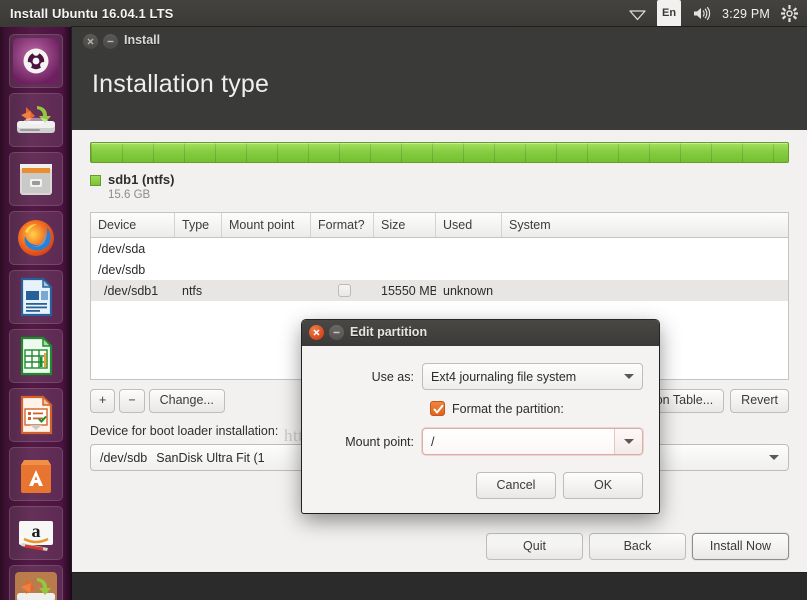 The width and height of the screenshot is (807, 600). I want to click on window-title: Install, so click(142, 40).